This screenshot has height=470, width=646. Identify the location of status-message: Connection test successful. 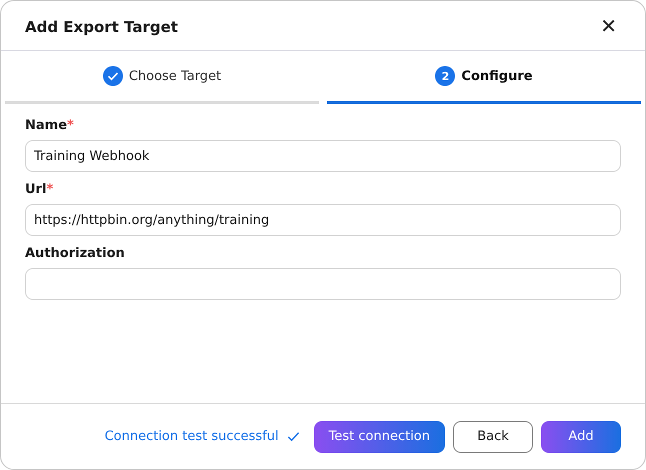
(191, 436).